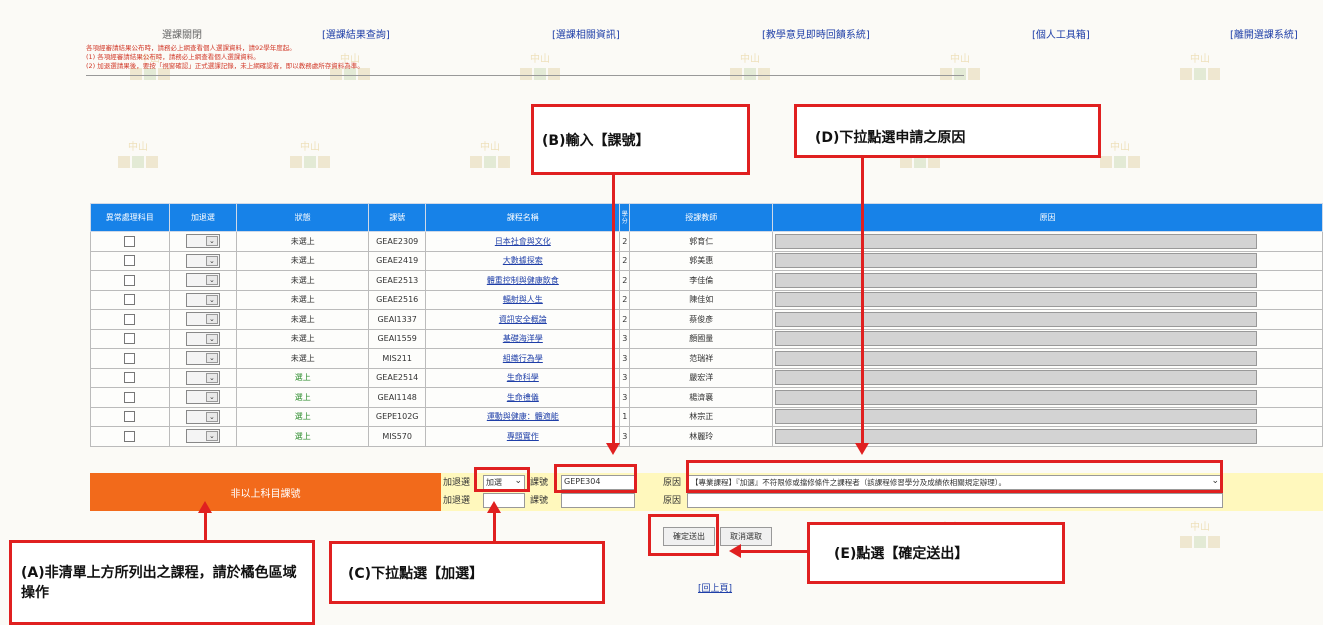 The height and width of the screenshot is (625, 1323). What do you see at coordinates (701, 397) in the screenshot?
I see `teacher-cell: 楊濟襄` at bounding box center [701, 397].